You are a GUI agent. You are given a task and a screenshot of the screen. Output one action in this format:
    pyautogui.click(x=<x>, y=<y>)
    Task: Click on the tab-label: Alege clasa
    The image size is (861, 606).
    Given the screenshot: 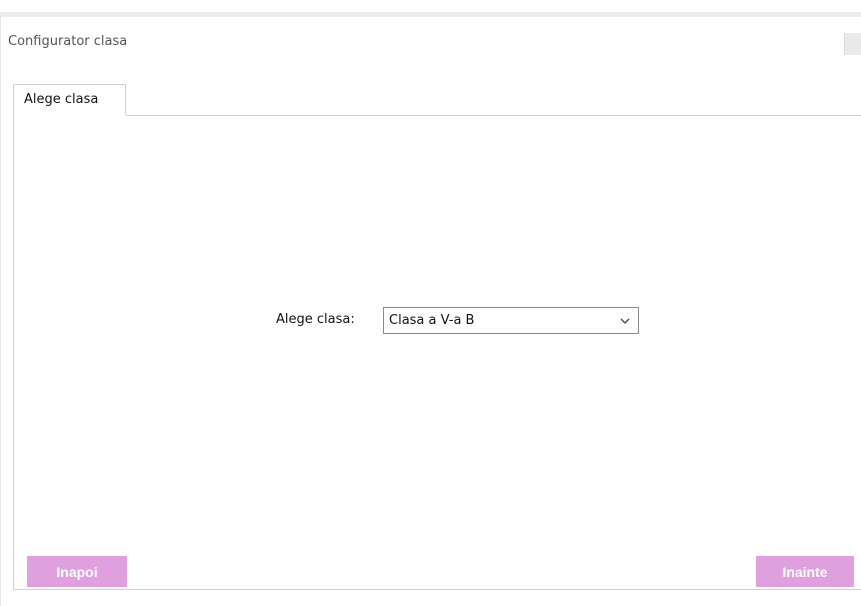 What is the action you would take?
    pyautogui.click(x=61, y=99)
    